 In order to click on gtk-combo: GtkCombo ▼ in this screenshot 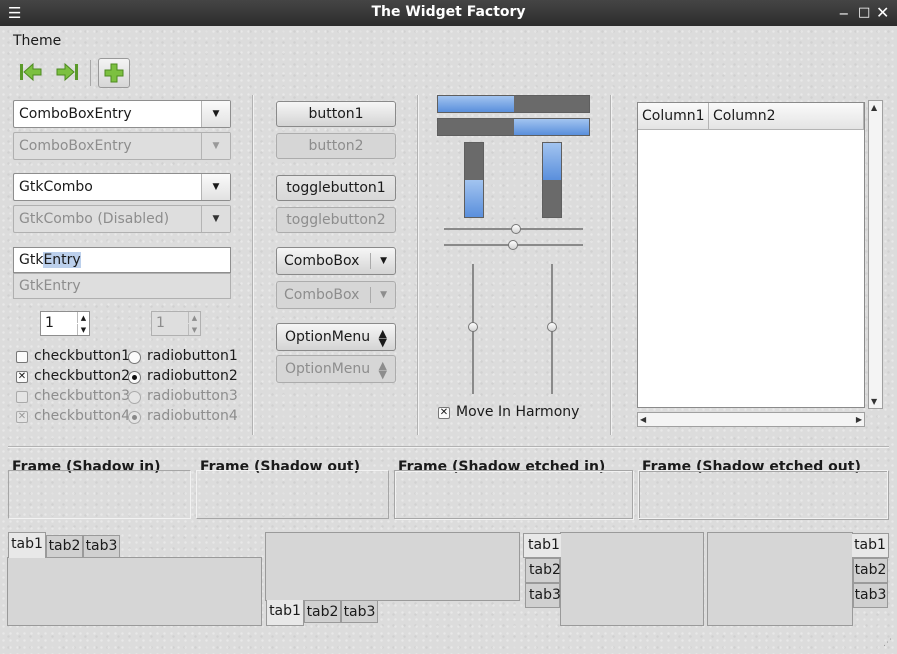, I will do `click(122, 187)`.